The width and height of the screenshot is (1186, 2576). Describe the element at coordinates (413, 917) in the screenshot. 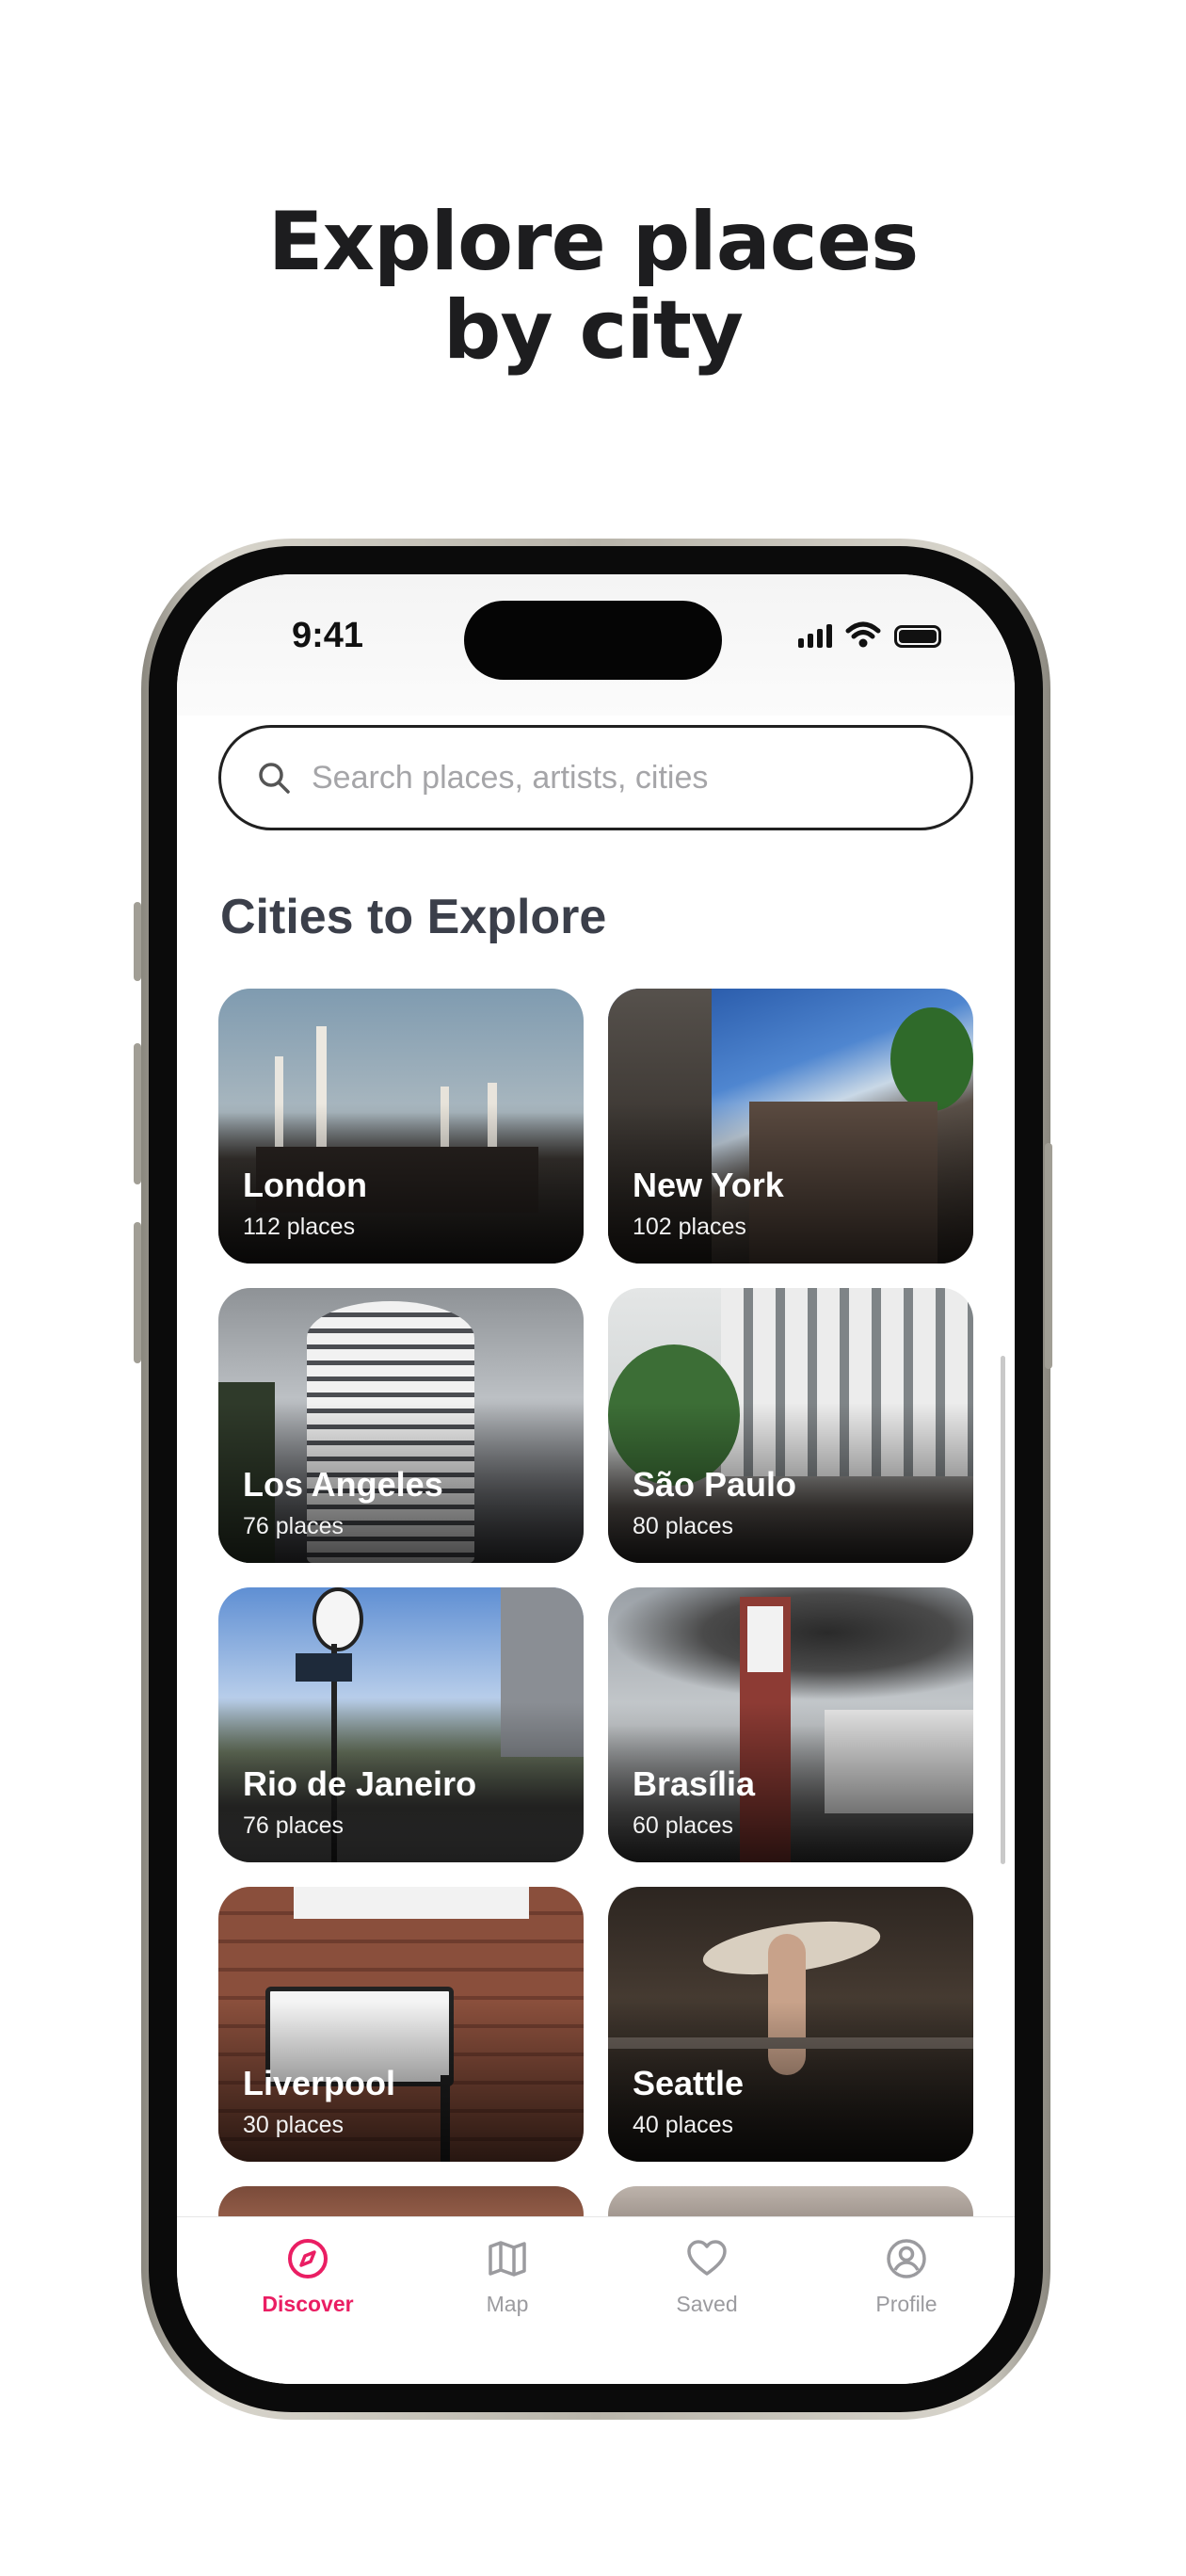

I see `section-title: Cities to Explore` at that location.